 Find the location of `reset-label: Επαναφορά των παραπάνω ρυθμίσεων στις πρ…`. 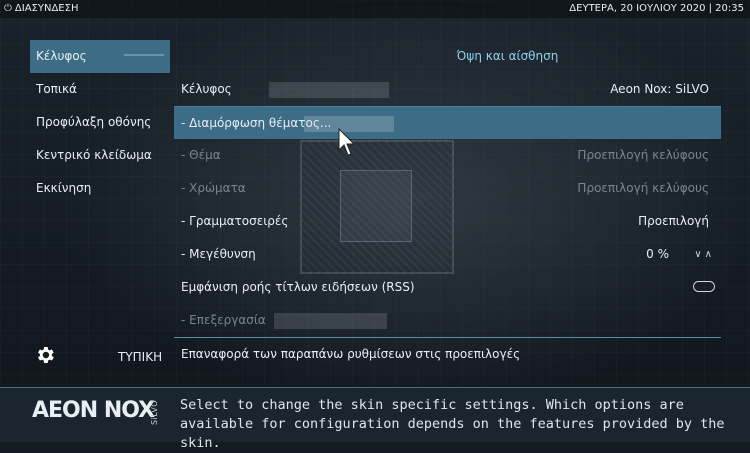

reset-label: Επαναφορά των παραπάνω ρυθμίσεων στις πρ… is located at coordinates (351, 354).